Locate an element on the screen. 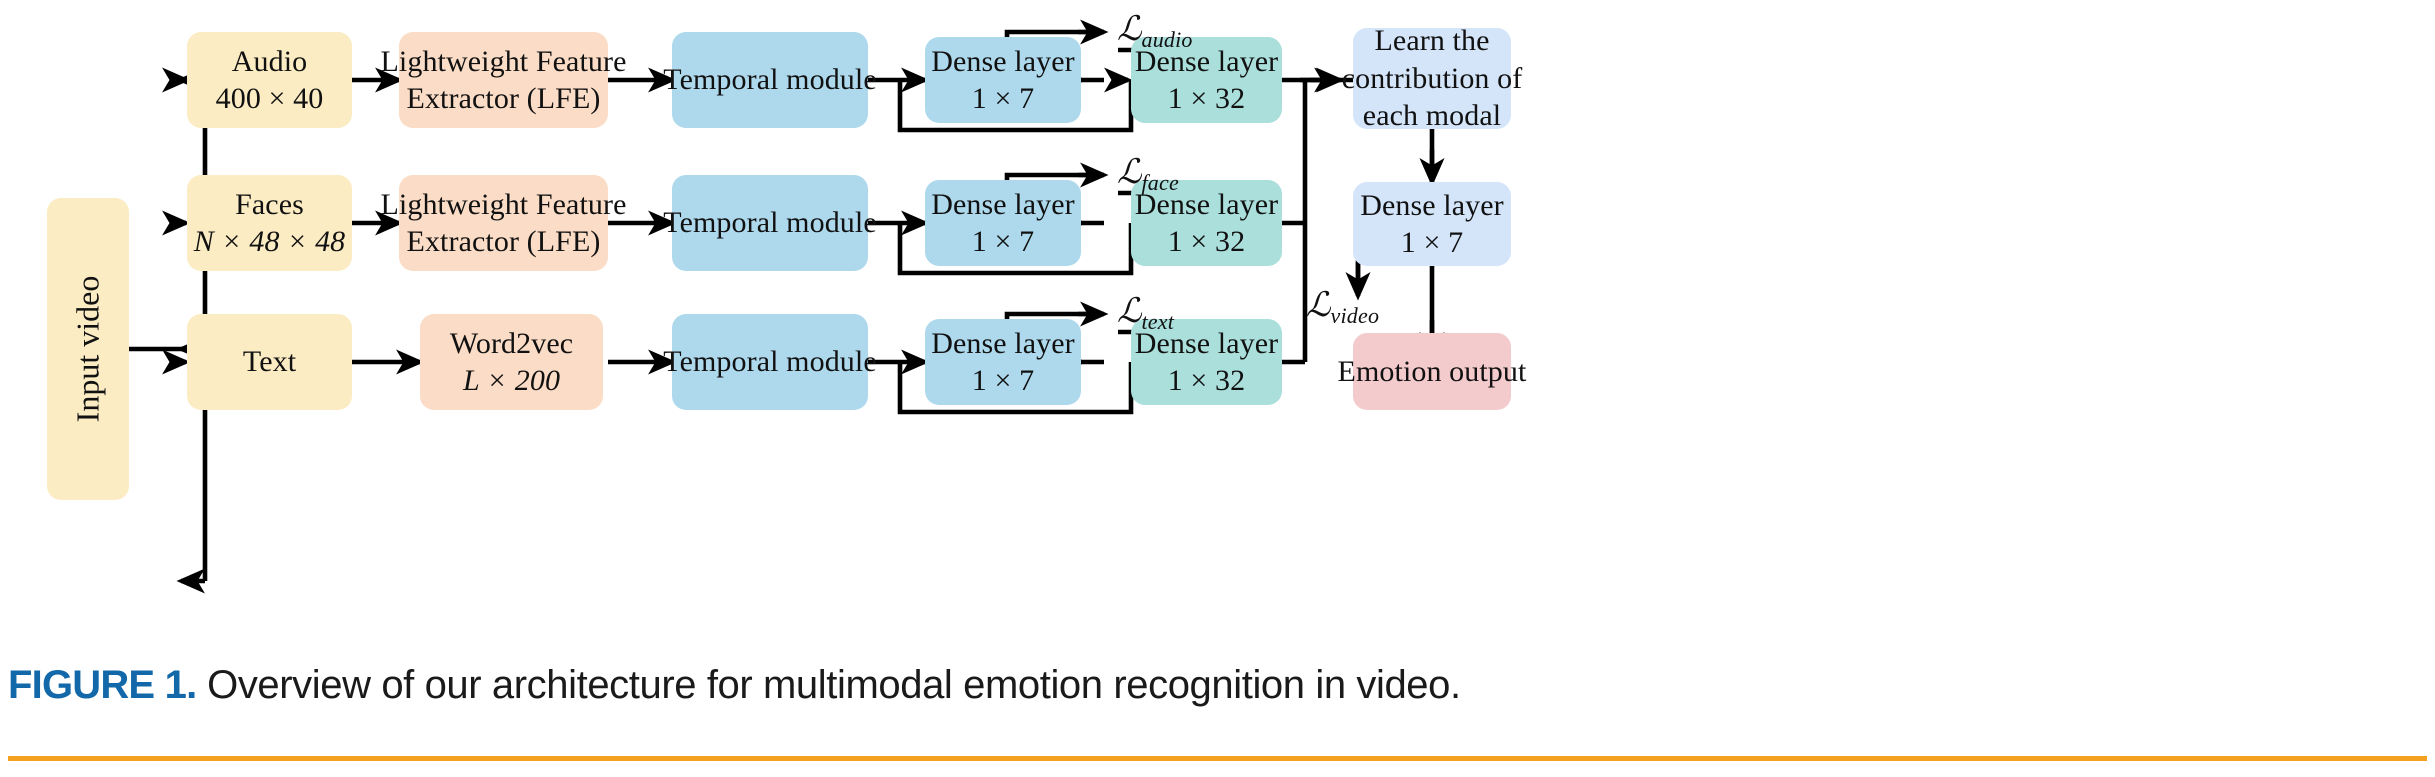 This screenshot has height=777, width=2435. node-face-dense-a: Dense layer 1 × 7 is located at coordinates (1003, 223).